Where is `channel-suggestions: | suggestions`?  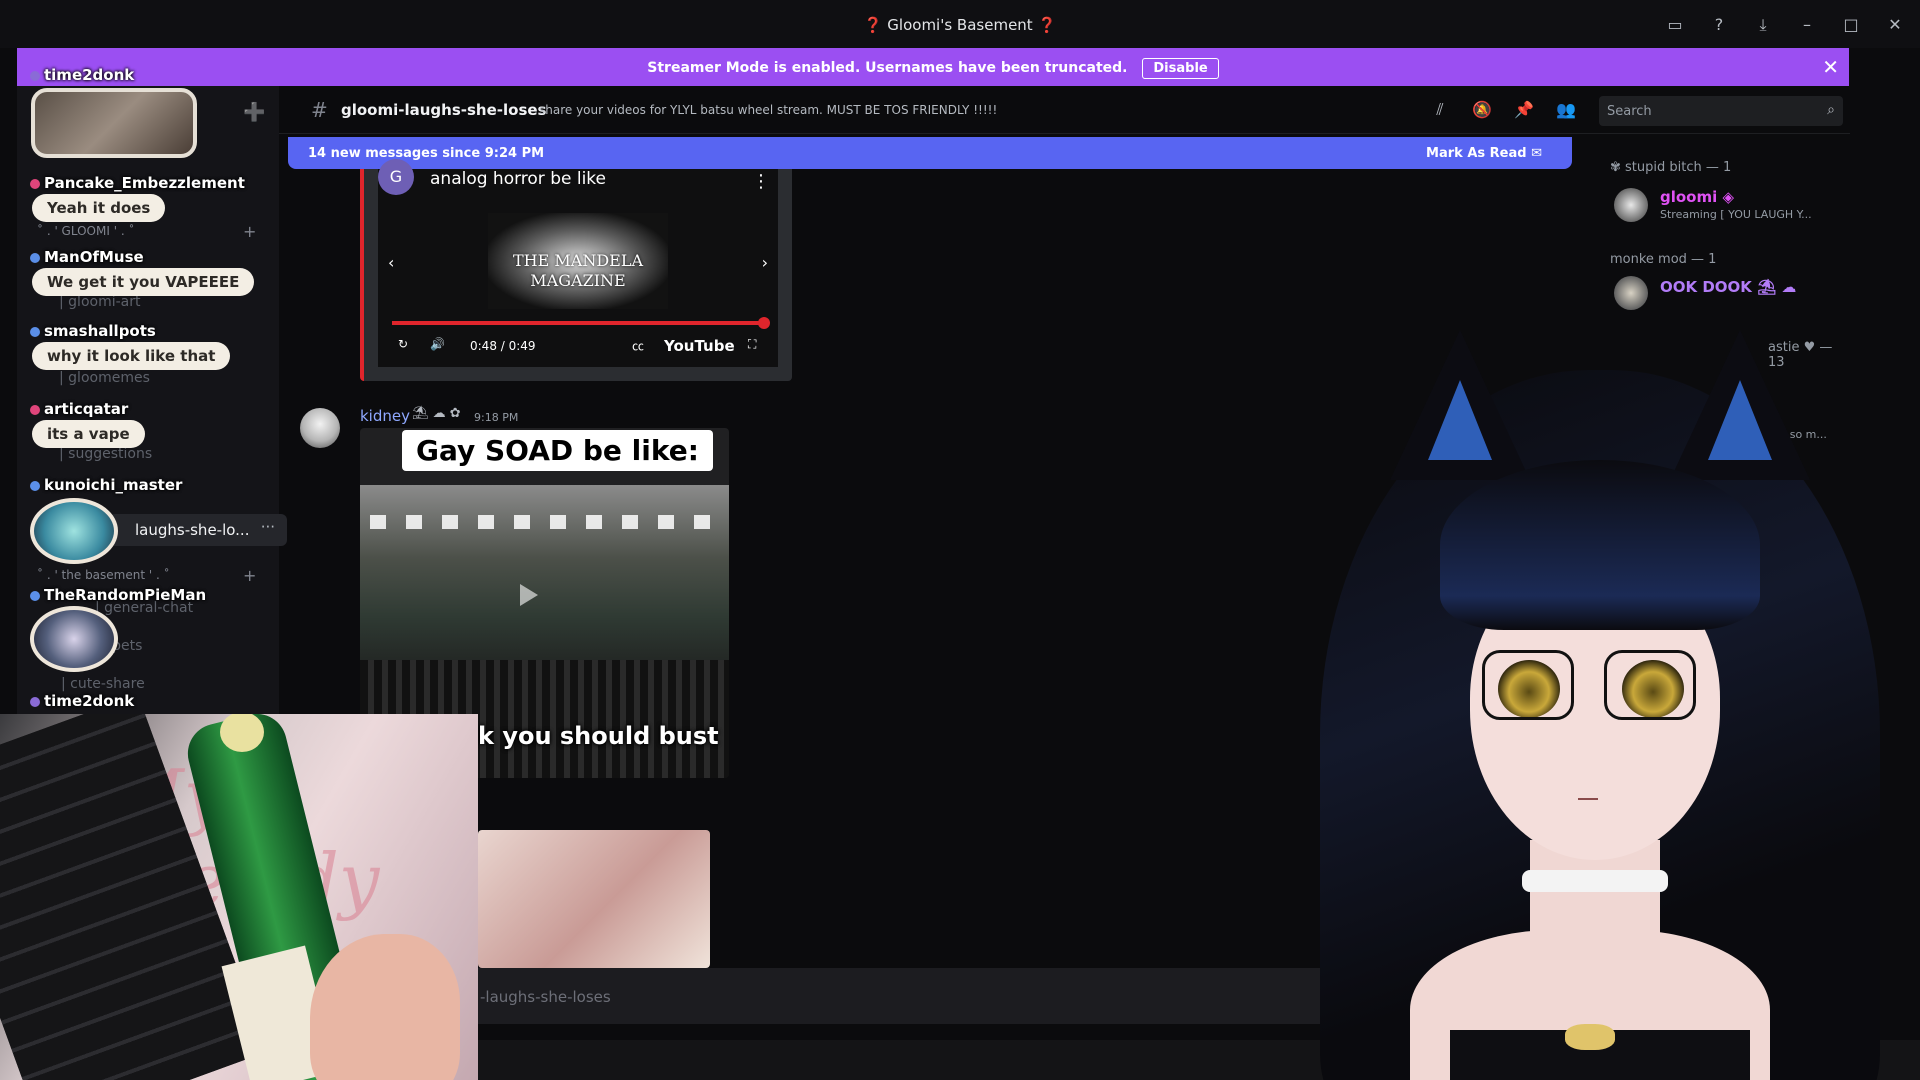 channel-suggestions: | suggestions is located at coordinates (105, 454).